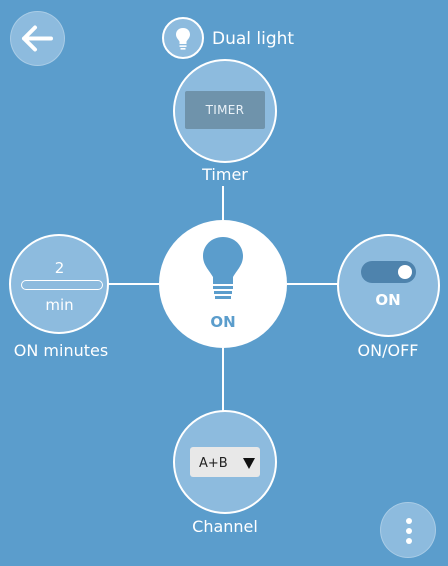  Describe the element at coordinates (133, 284) in the screenshot. I see `connector-left` at that location.